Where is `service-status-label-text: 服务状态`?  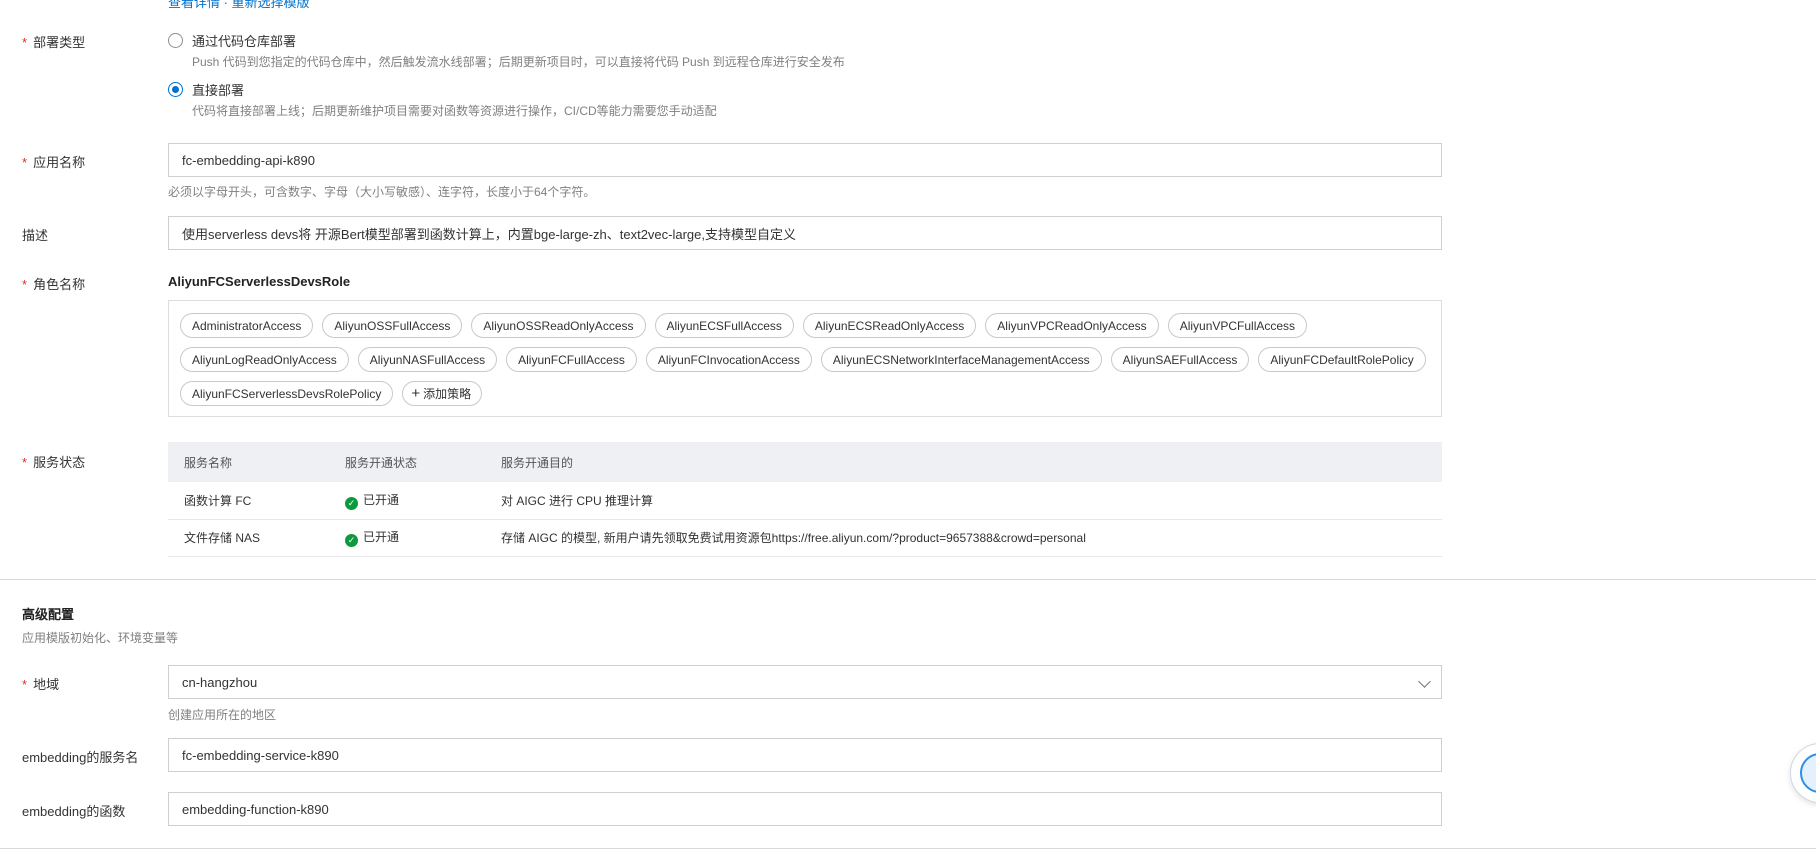 service-status-label-text: 服务状态 is located at coordinates (59, 462).